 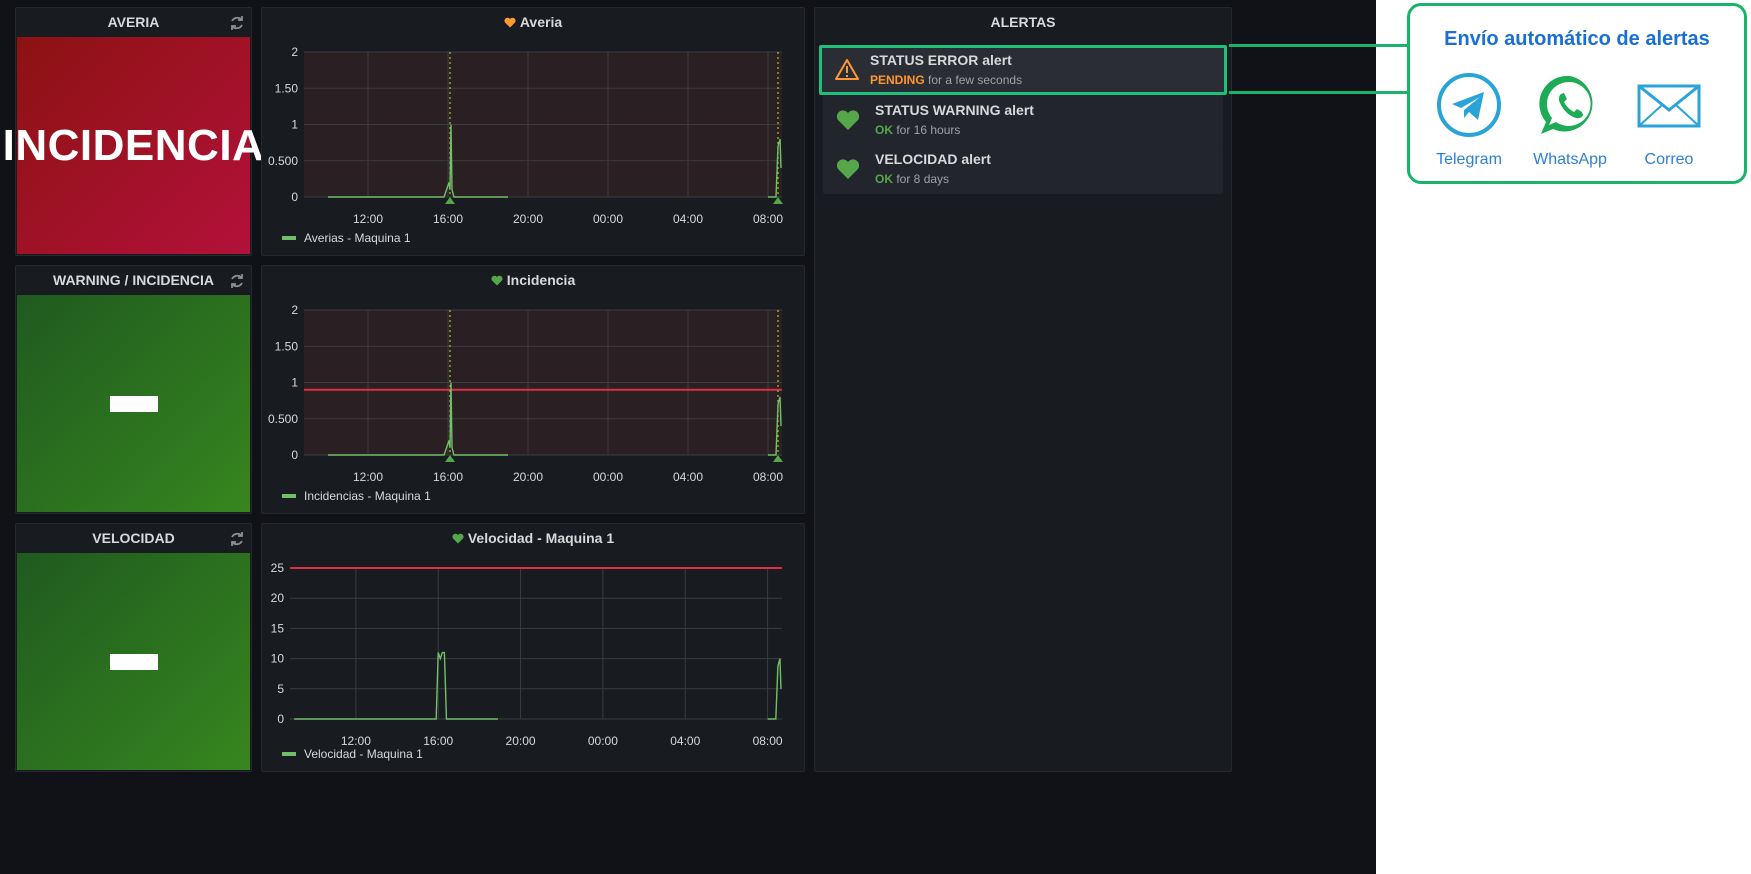 I want to click on y-tick-label: 5, so click(x=280, y=689).